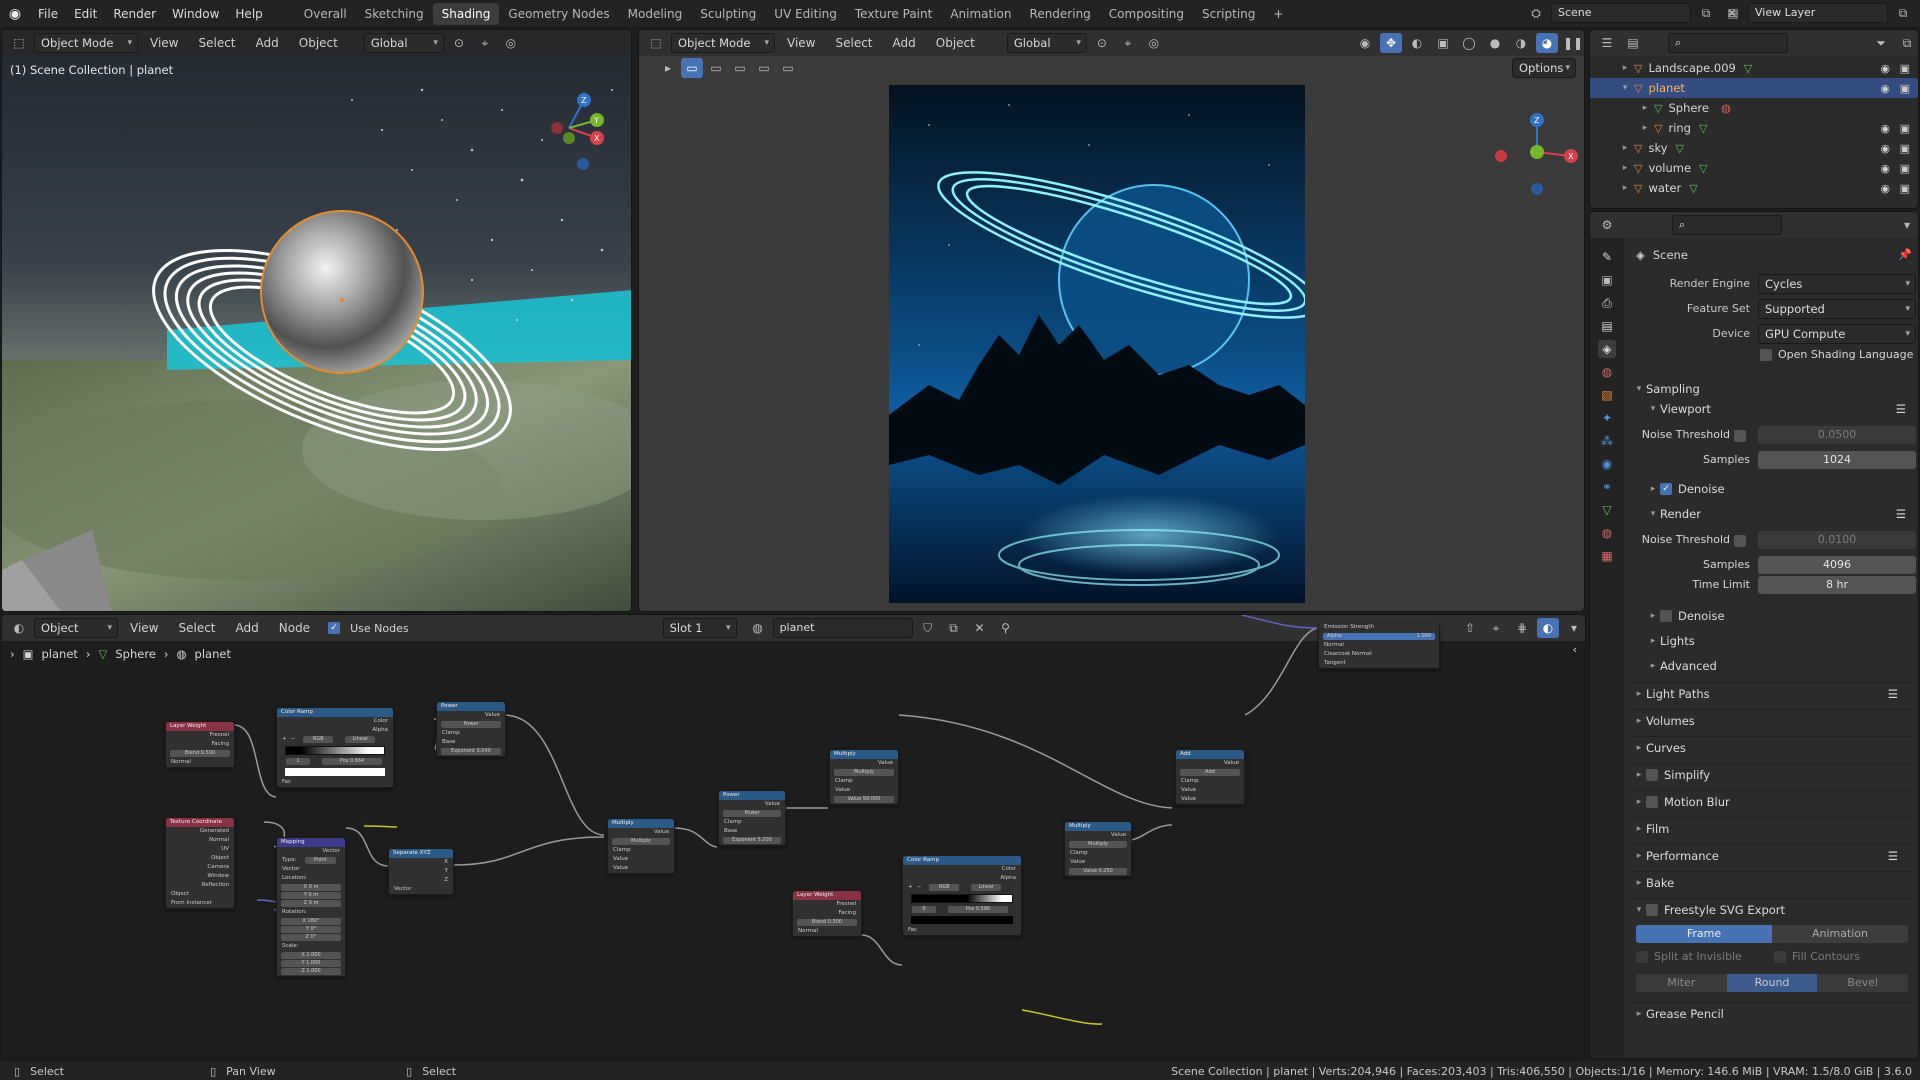 The height and width of the screenshot is (1080, 1920). Describe the element at coordinates (1837, 334) in the screenshot. I see `device-dropdown: GPU Compute` at that location.